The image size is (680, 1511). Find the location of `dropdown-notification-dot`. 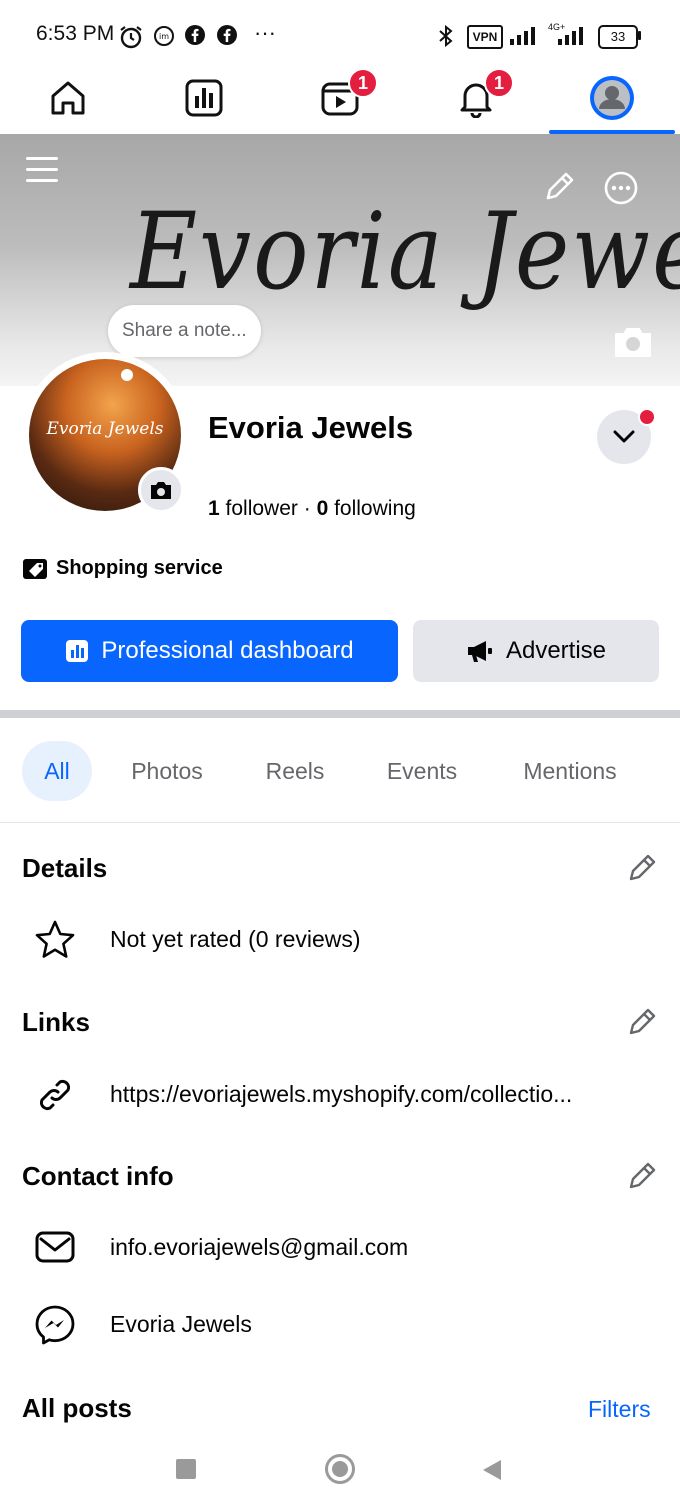

dropdown-notification-dot is located at coordinates (647, 417).